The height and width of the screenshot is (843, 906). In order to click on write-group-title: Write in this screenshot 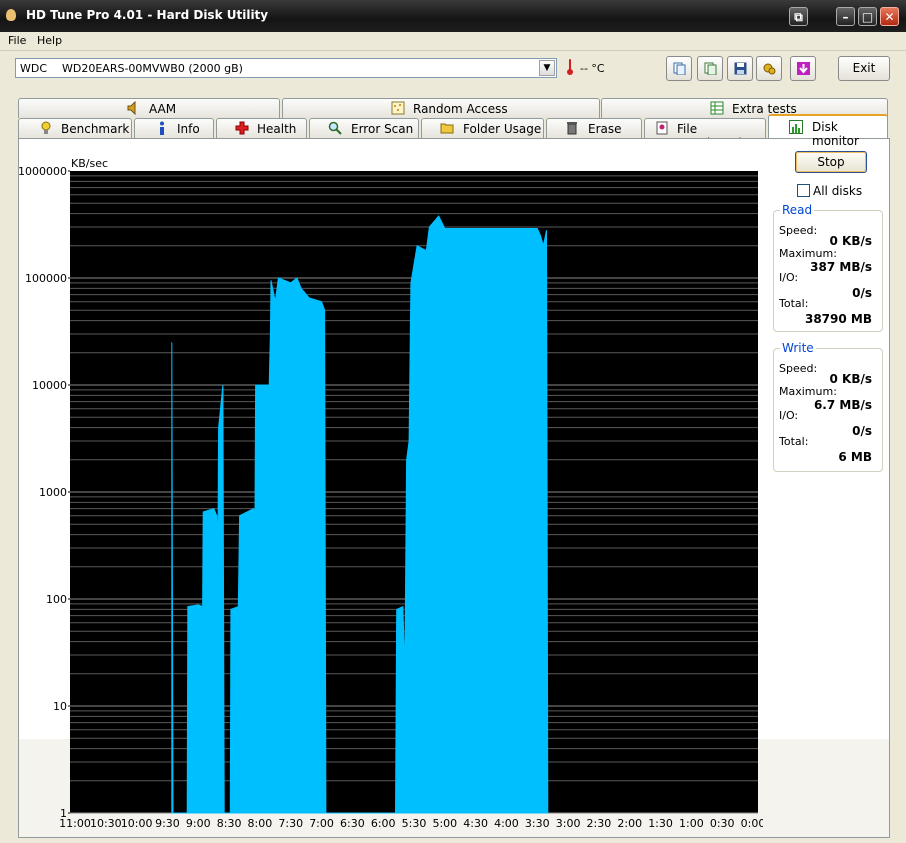, I will do `click(798, 348)`.